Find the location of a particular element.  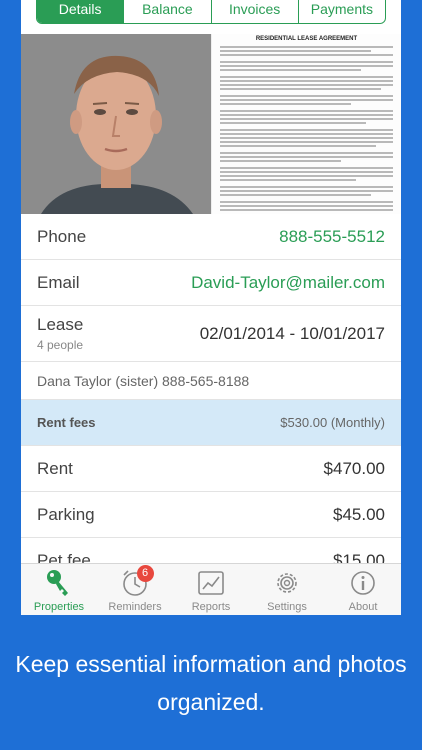

segmented-tabs: Details Balance Invoices Payments is located at coordinates (211, 12).